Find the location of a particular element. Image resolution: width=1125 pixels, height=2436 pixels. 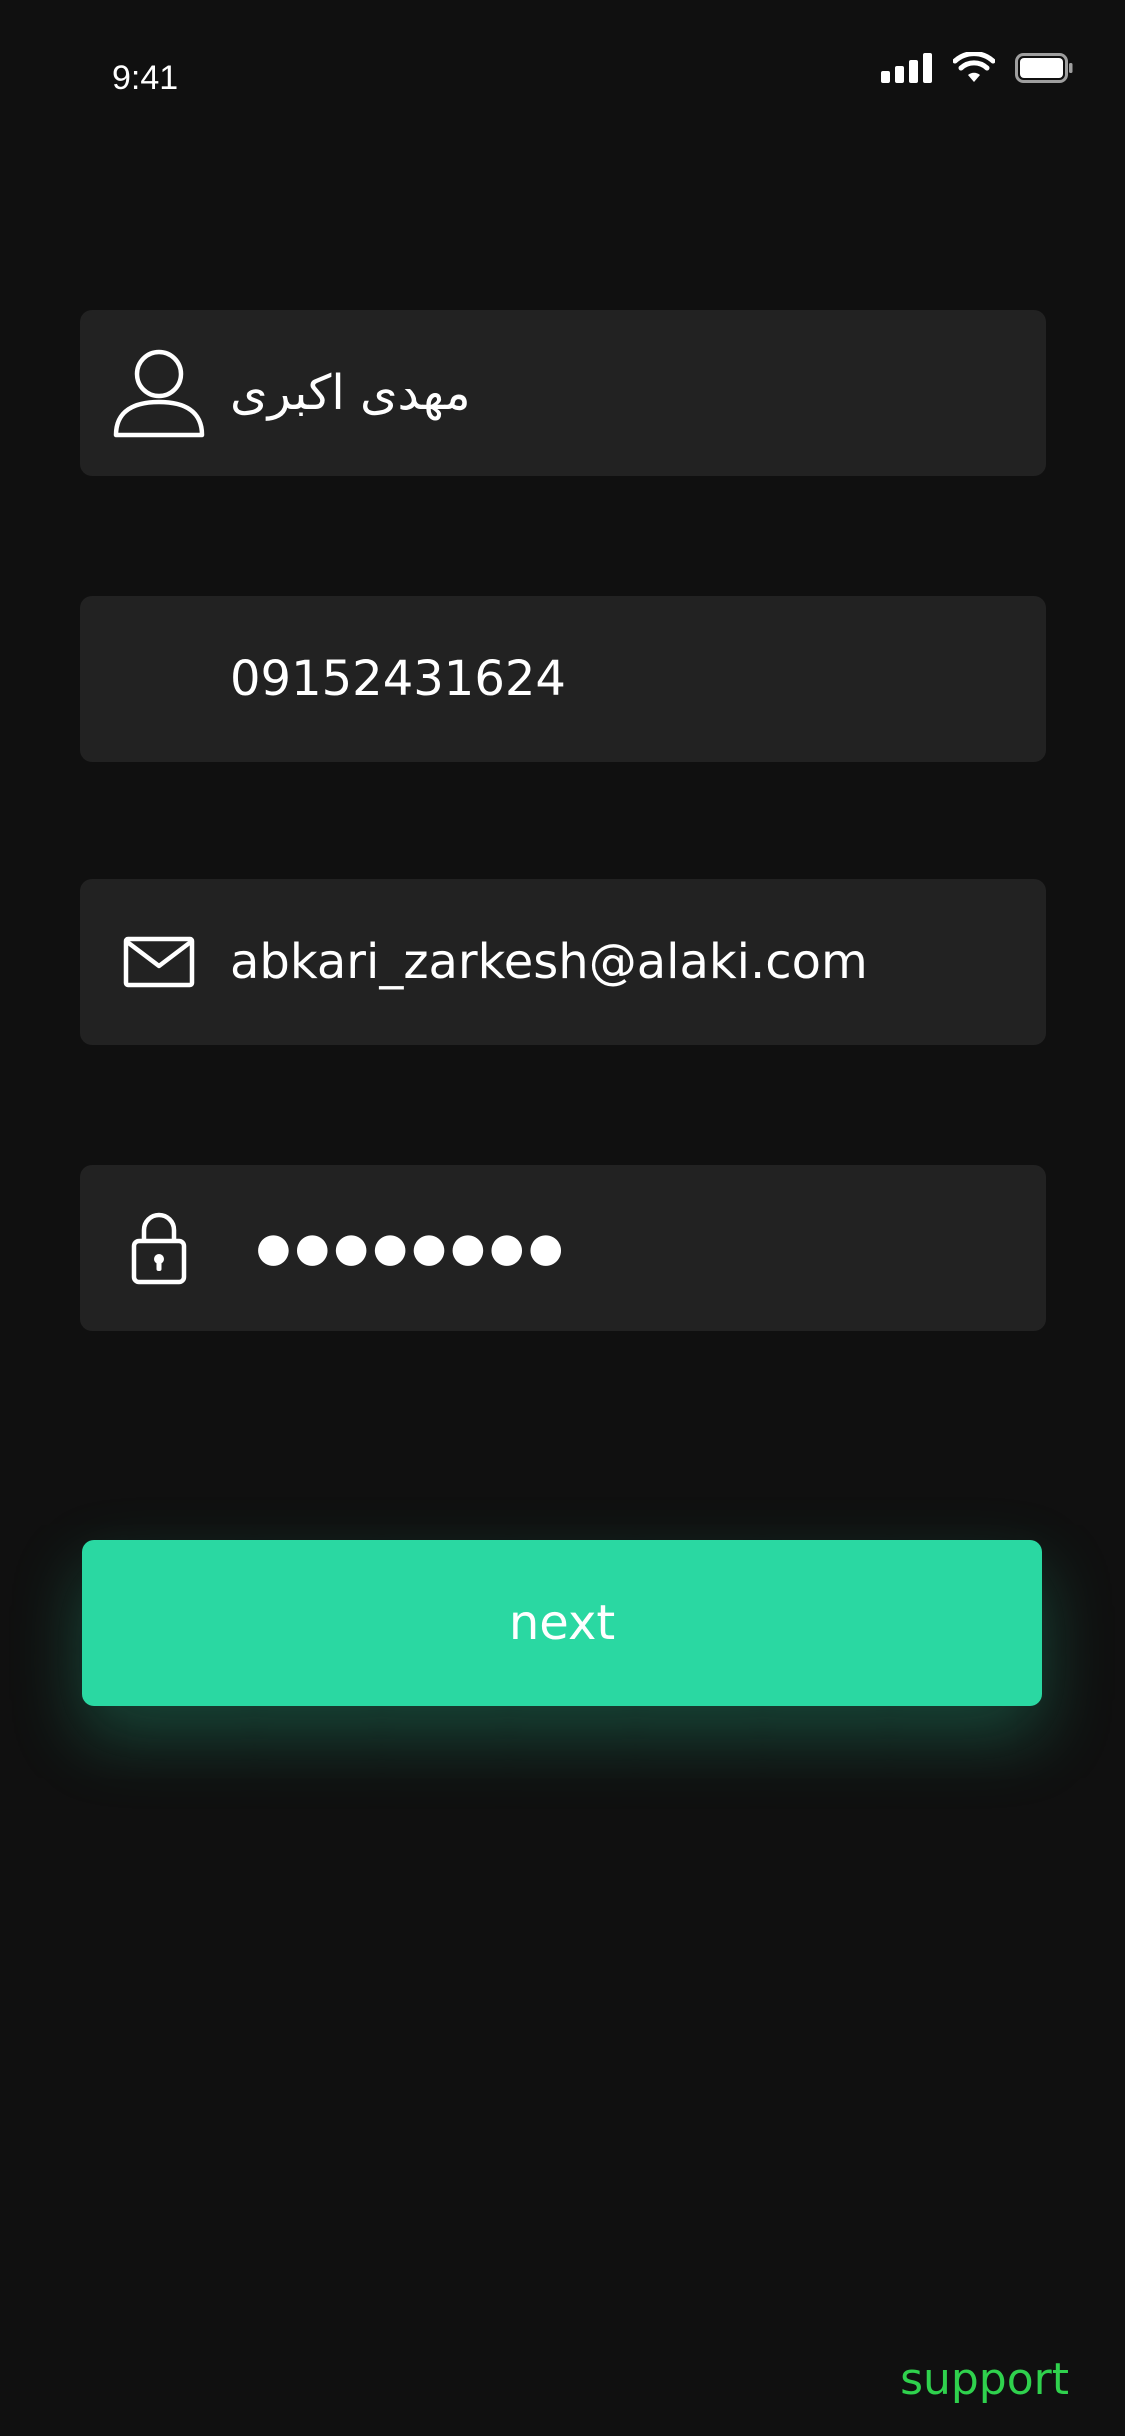

email-field: abkari_zarkesh@alaki.com is located at coordinates (563, 962).